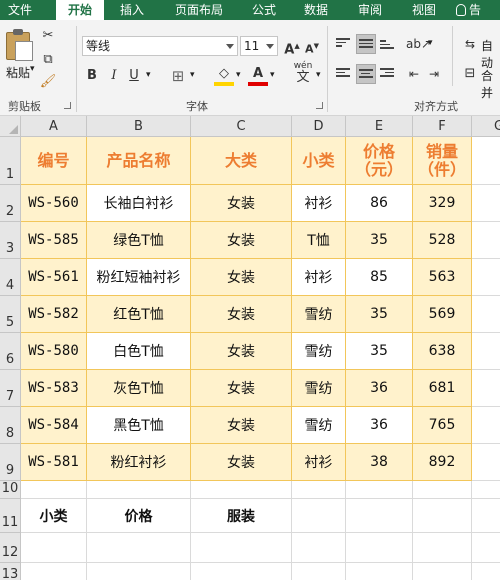 Image resolution: width=500 pixels, height=580 pixels. Describe the element at coordinates (418, 44) in the screenshot. I see `orientation-icon: ab↗` at that location.